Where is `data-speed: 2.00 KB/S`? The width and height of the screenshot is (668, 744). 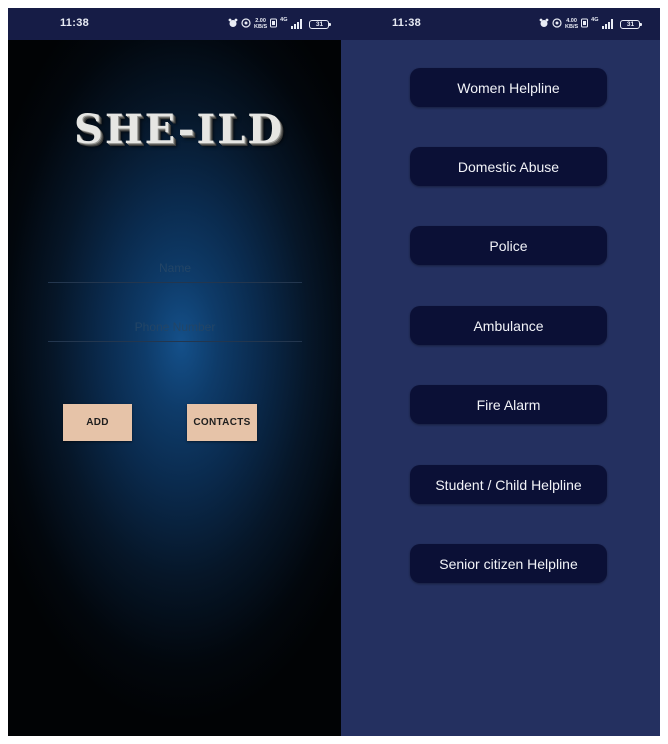
data-speed: 2.00 KB/S is located at coordinates (260, 24).